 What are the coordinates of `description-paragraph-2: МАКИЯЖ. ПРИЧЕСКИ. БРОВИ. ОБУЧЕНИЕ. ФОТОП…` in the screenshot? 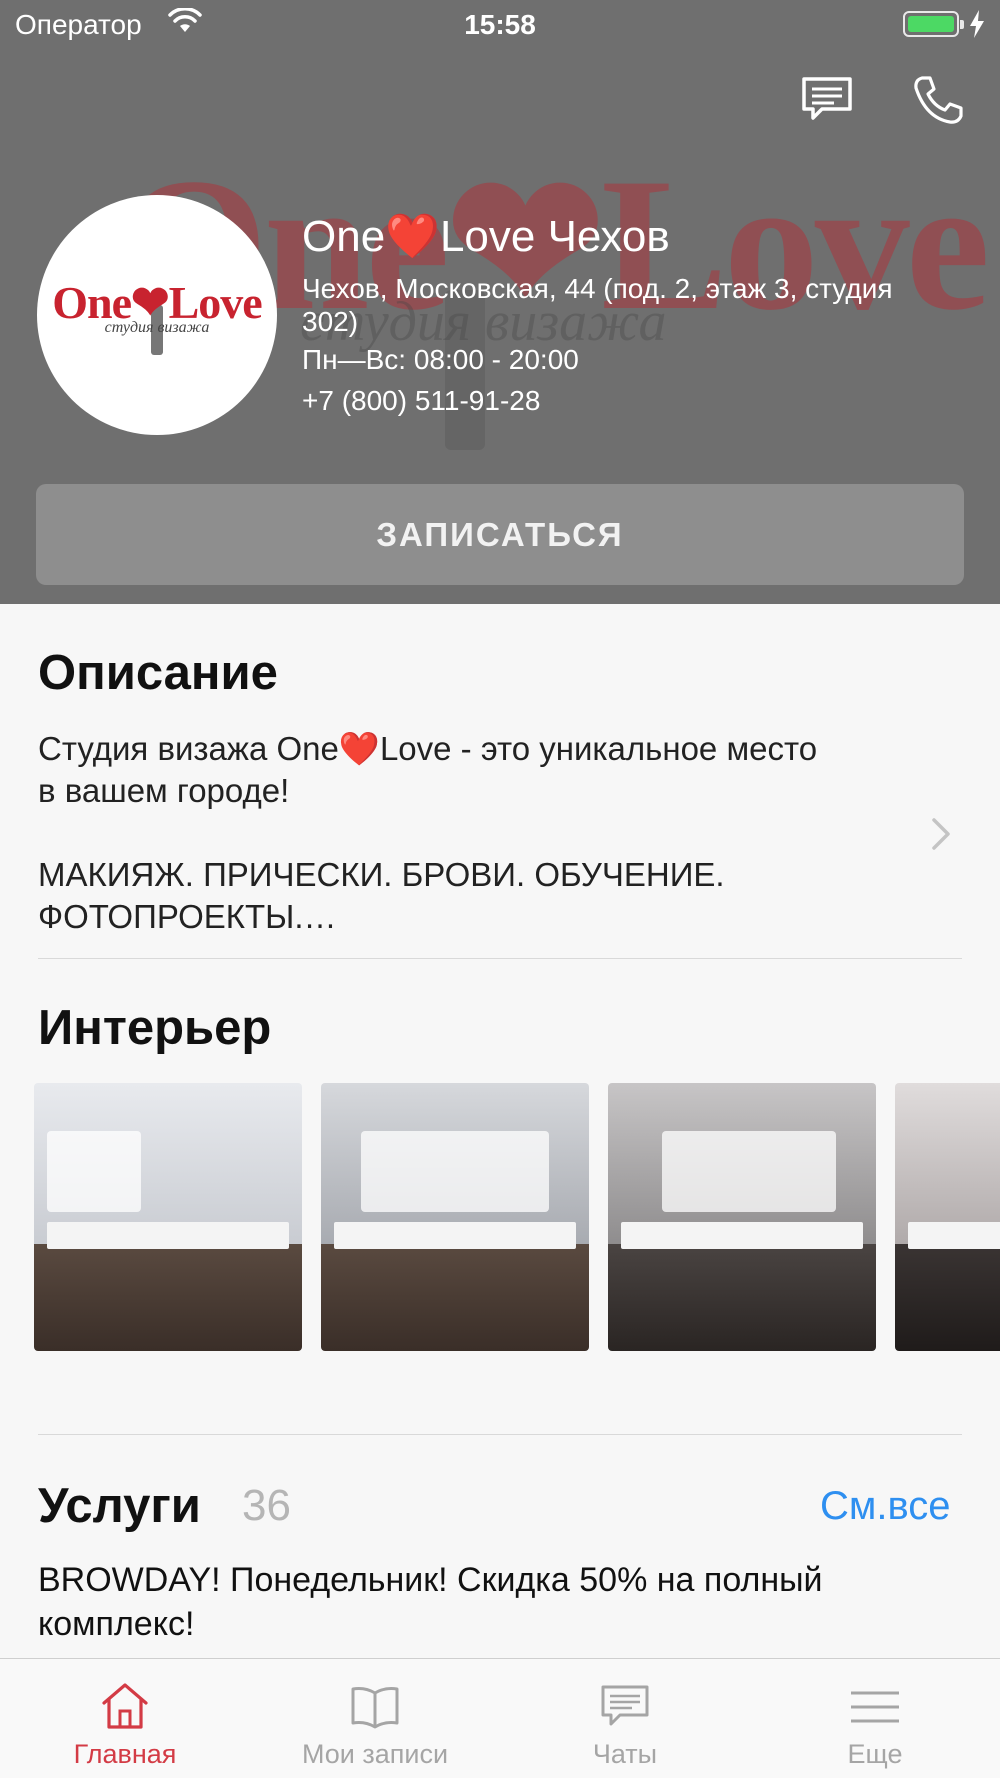 It's located at (381, 895).